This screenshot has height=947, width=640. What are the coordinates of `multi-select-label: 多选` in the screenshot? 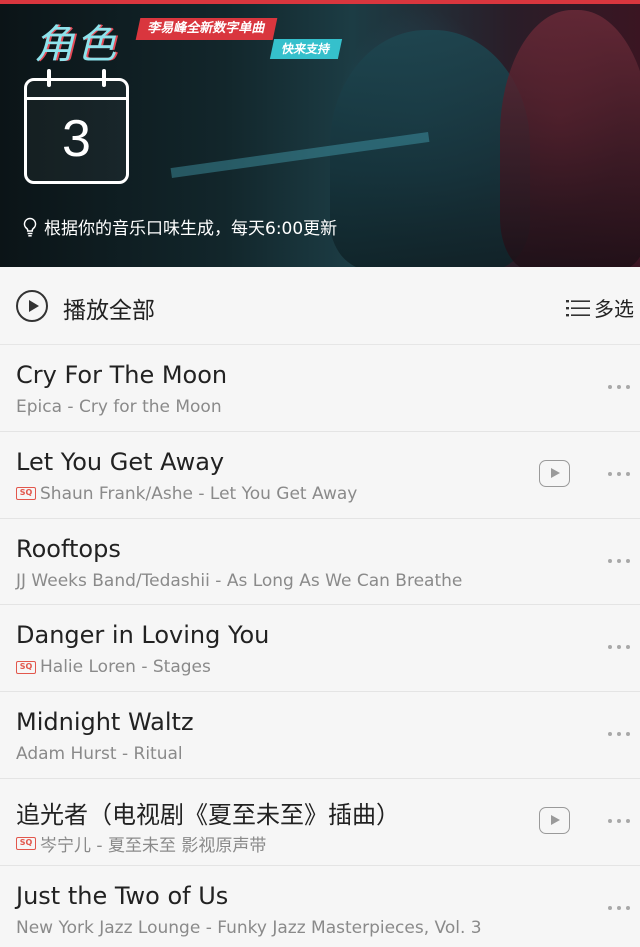 It's located at (614, 309).